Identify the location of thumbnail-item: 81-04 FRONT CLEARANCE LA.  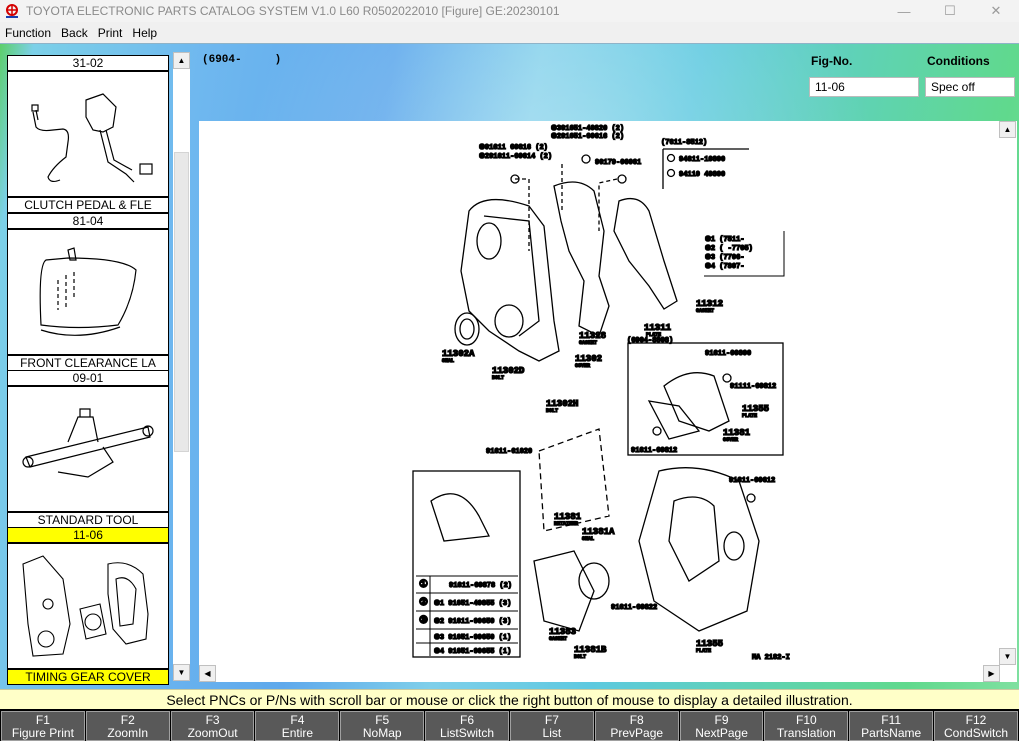
(88, 292).